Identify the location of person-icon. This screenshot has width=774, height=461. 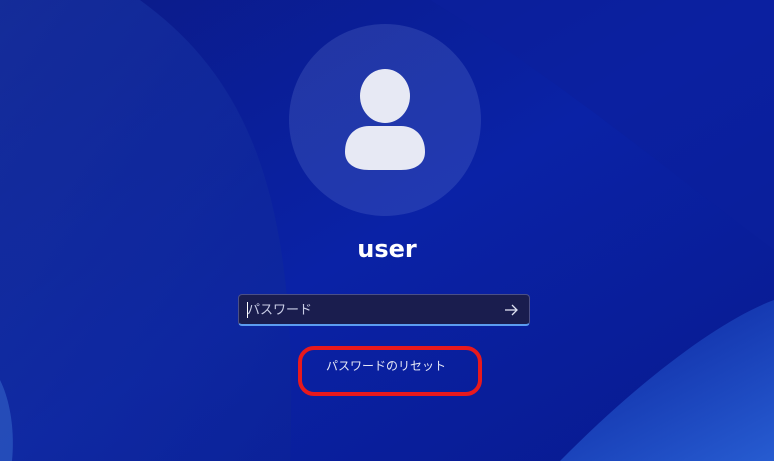
(385, 119).